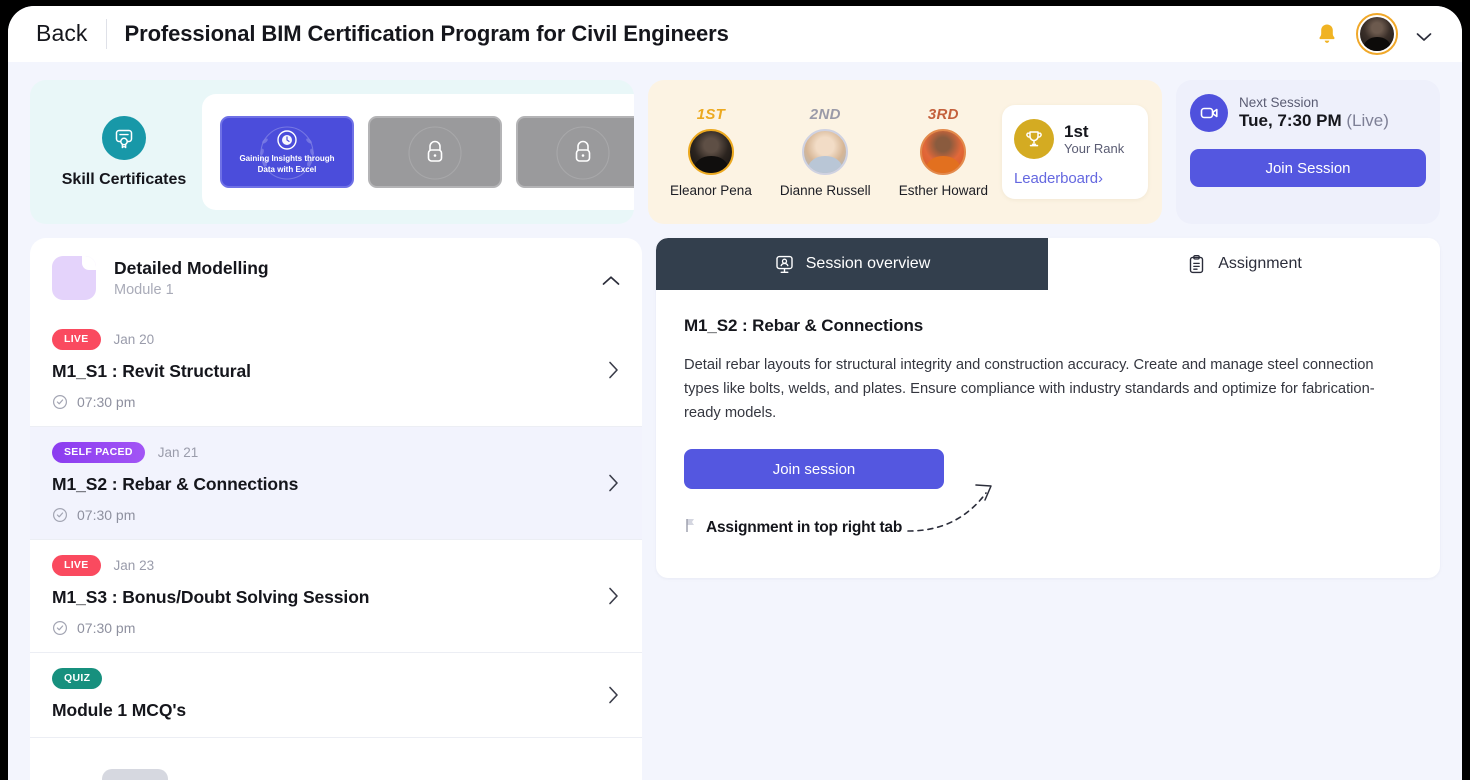 This screenshot has height=780, width=1470. I want to click on next-session-info: Next Session Tue, 7:30 PM (Live), so click(1308, 113).